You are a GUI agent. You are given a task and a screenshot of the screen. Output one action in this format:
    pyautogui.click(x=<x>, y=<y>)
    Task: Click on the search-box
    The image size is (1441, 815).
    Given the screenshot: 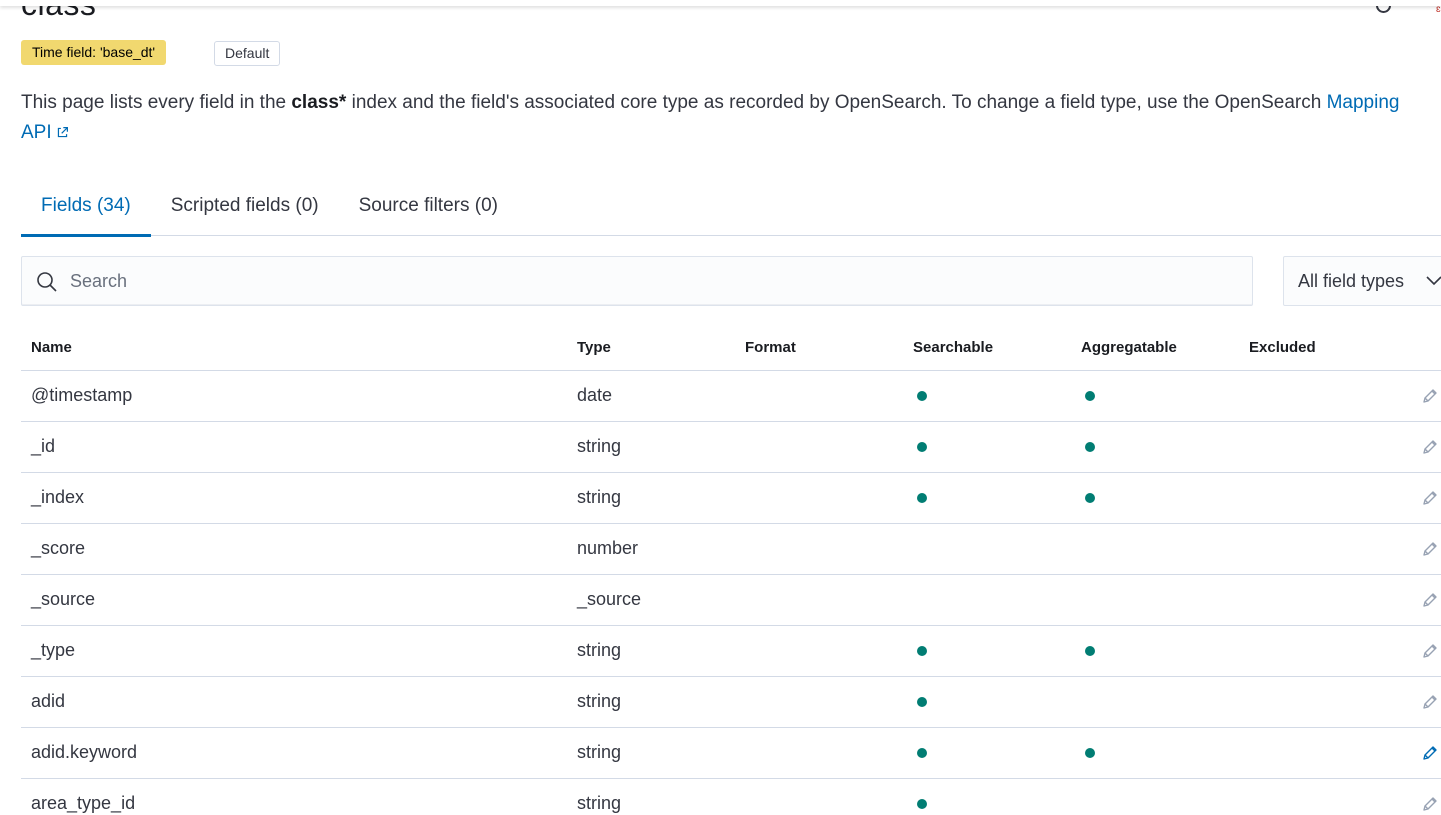 What is the action you would take?
    pyautogui.click(x=637, y=281)
    